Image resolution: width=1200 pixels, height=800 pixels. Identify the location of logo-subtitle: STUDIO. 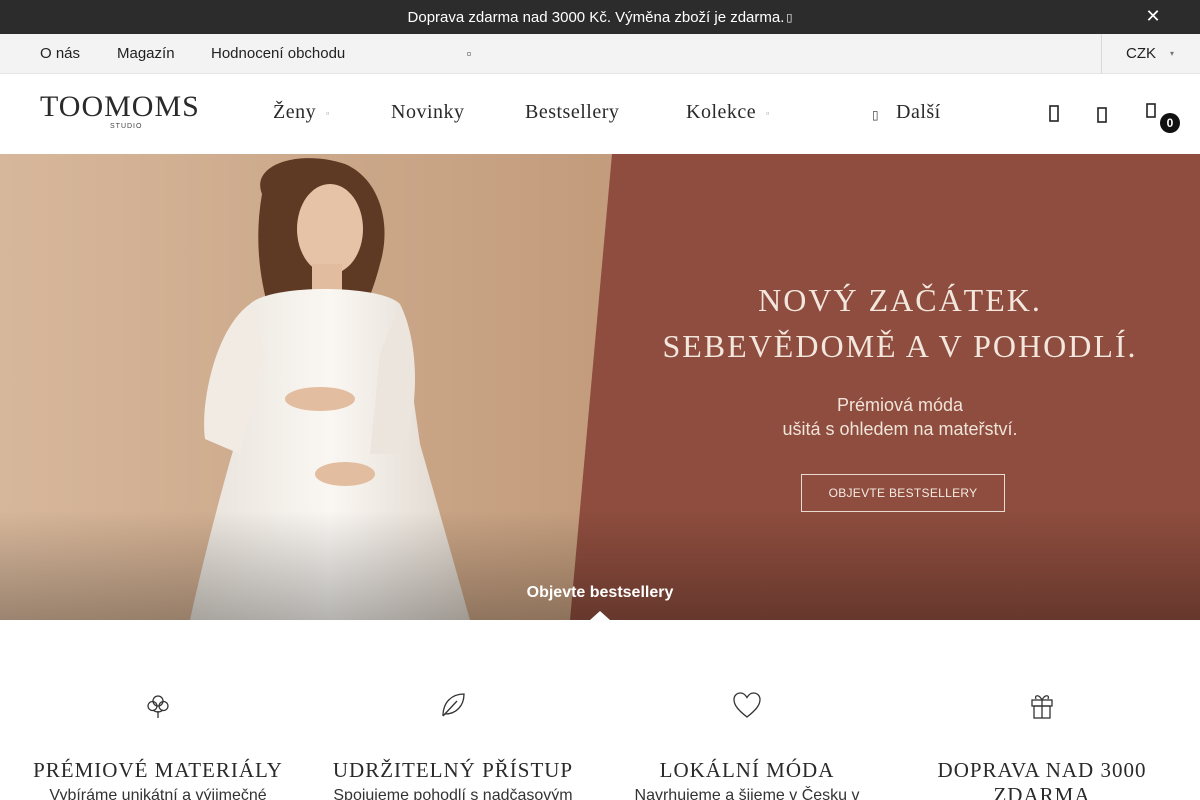
(126, 126).